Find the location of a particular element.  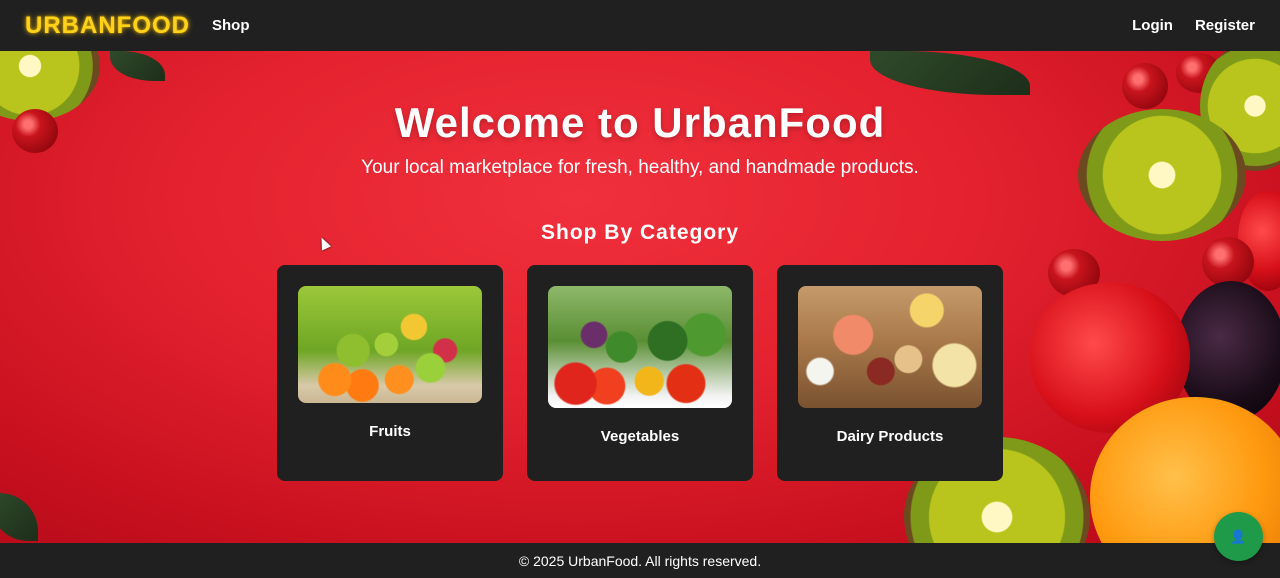

dairy-image is located at coordinates (890, 347).